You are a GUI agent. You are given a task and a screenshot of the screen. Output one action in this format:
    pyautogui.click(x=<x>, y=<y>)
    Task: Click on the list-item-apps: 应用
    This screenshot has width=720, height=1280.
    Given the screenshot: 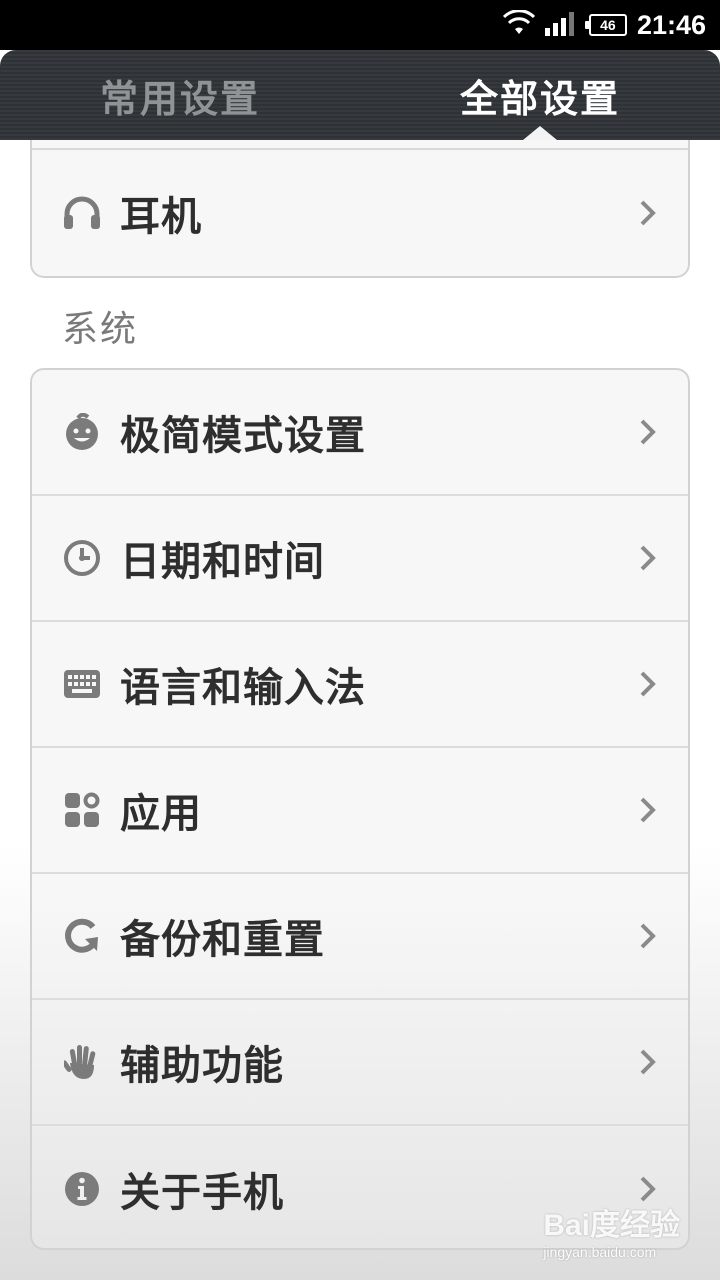 What is the action you would take?
    pyautogui.click(x=360, y=811)
    